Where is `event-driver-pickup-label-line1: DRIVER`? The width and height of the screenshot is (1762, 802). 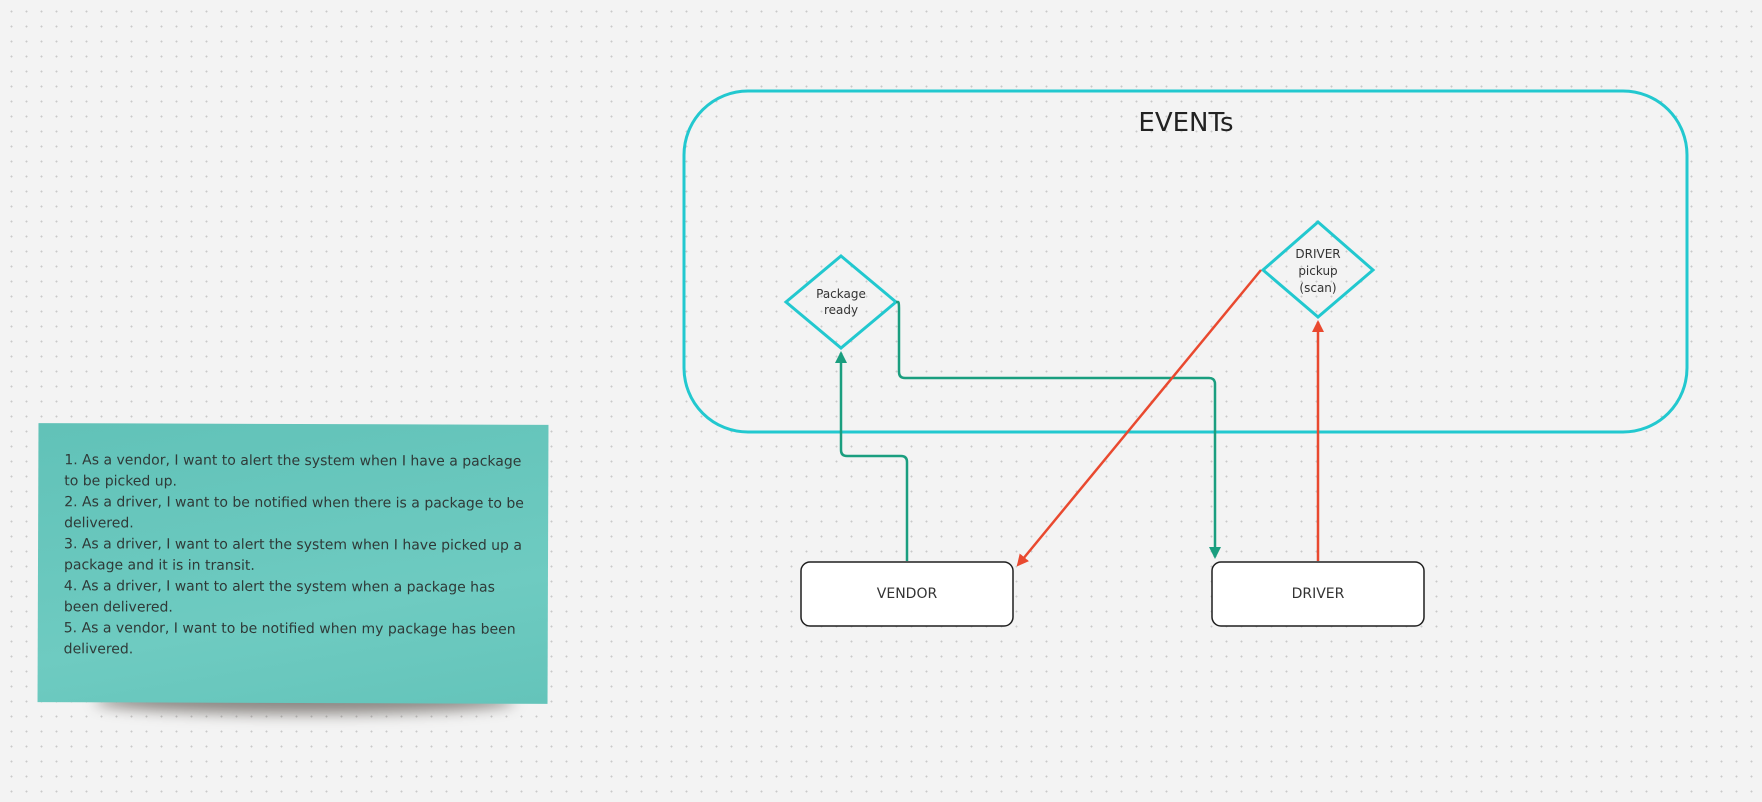 event-driver-pickup-label-line1: DRIVER is located at coordinates (1317, 254).